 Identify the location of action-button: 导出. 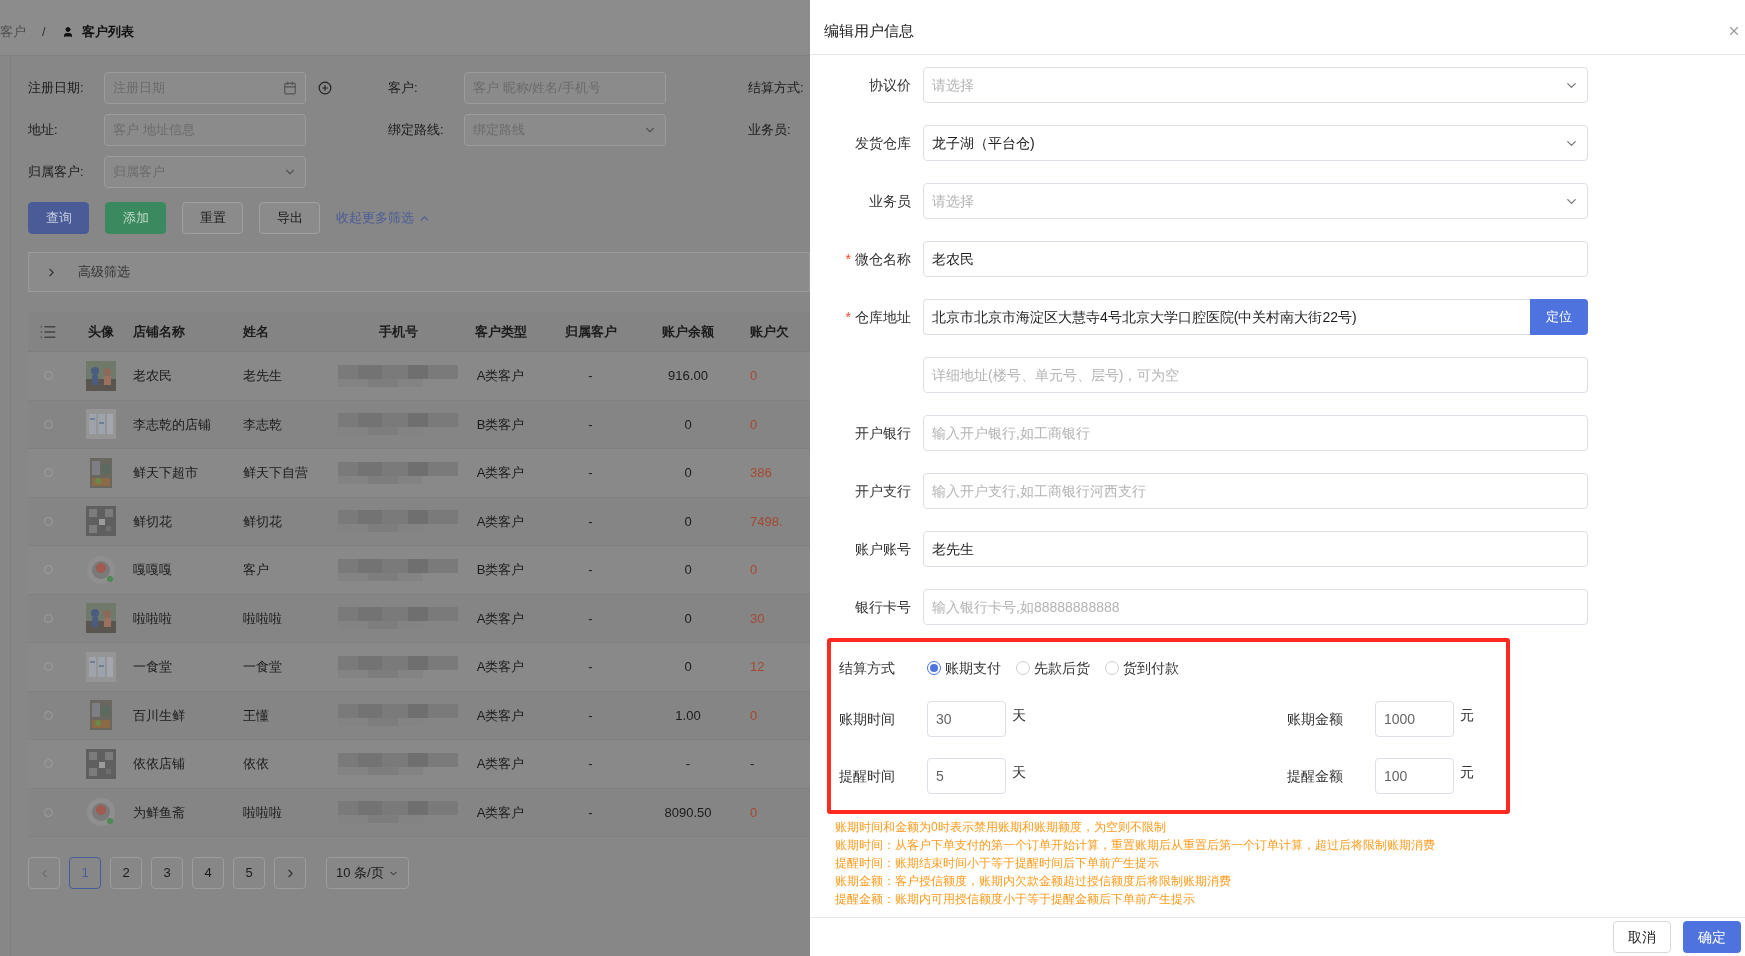
(289, 218).